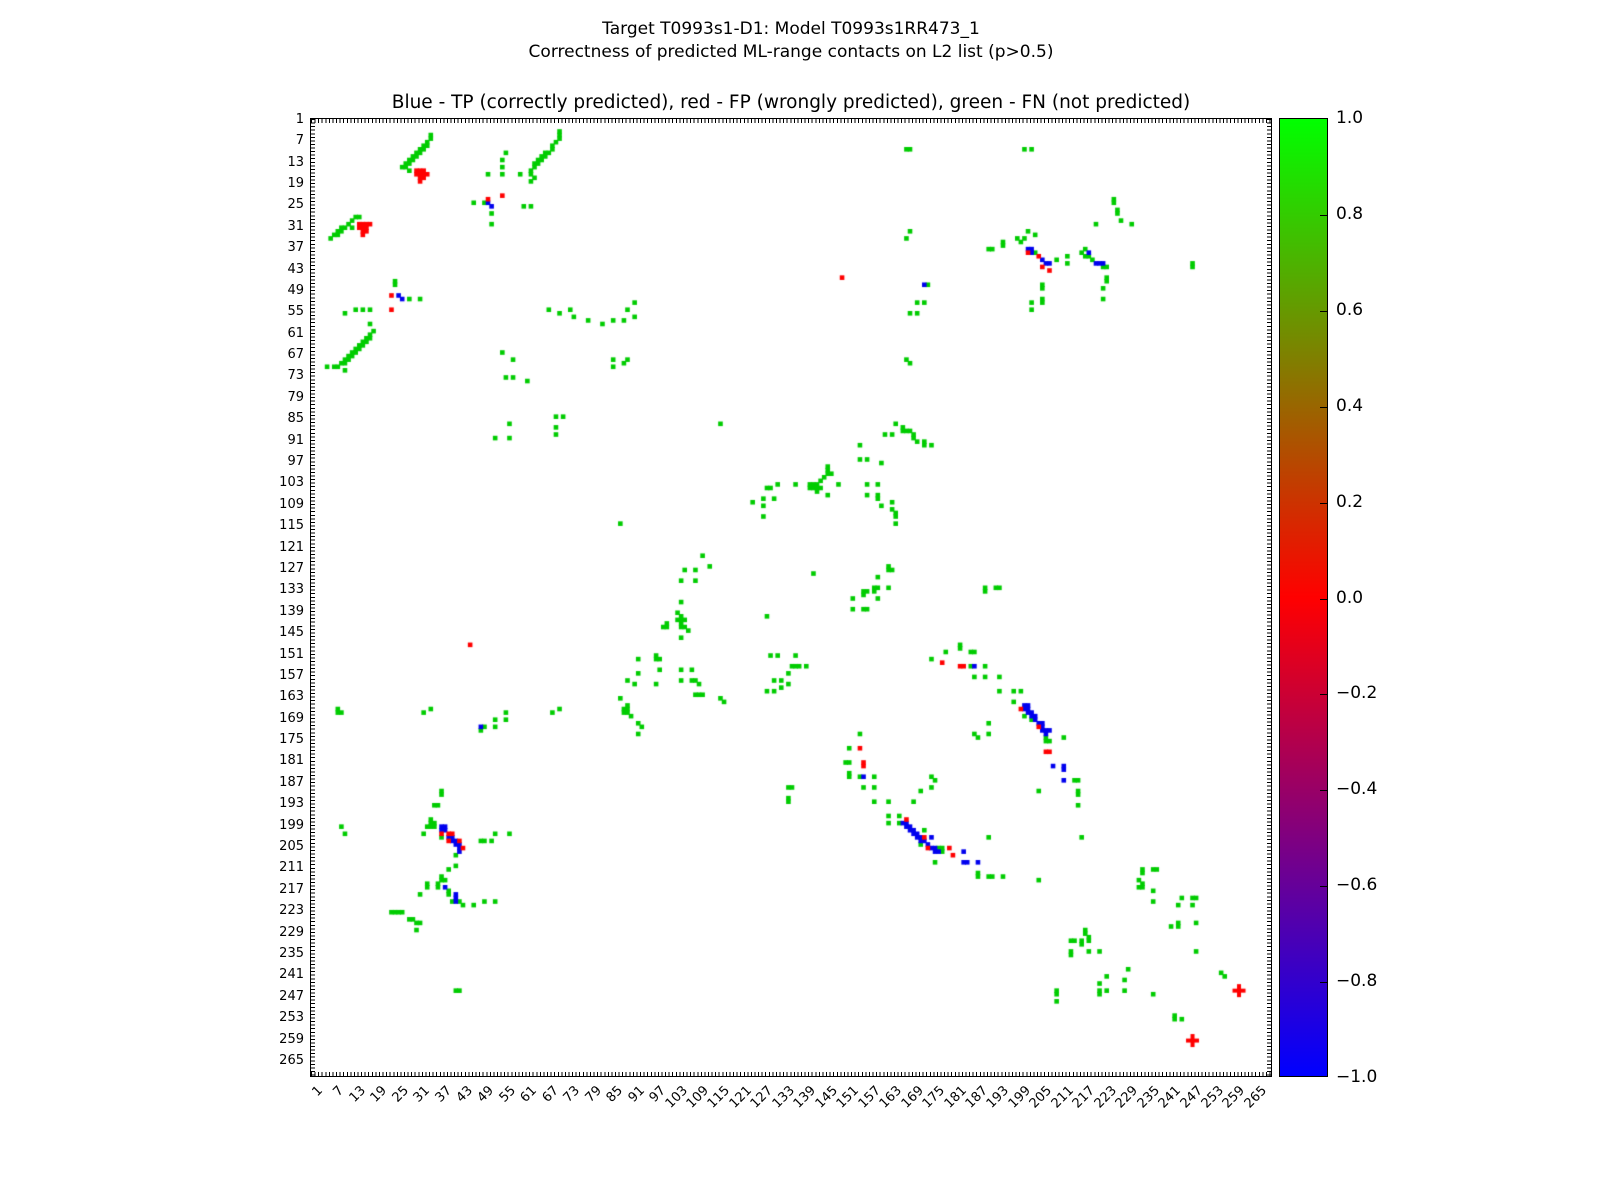 The width and height of the screenshot is (1600, 1200). What do you see at coordinates (507, 1094) in the screenshot?
I see `x-tick-label: 55` at bounding box center [507, 1094].